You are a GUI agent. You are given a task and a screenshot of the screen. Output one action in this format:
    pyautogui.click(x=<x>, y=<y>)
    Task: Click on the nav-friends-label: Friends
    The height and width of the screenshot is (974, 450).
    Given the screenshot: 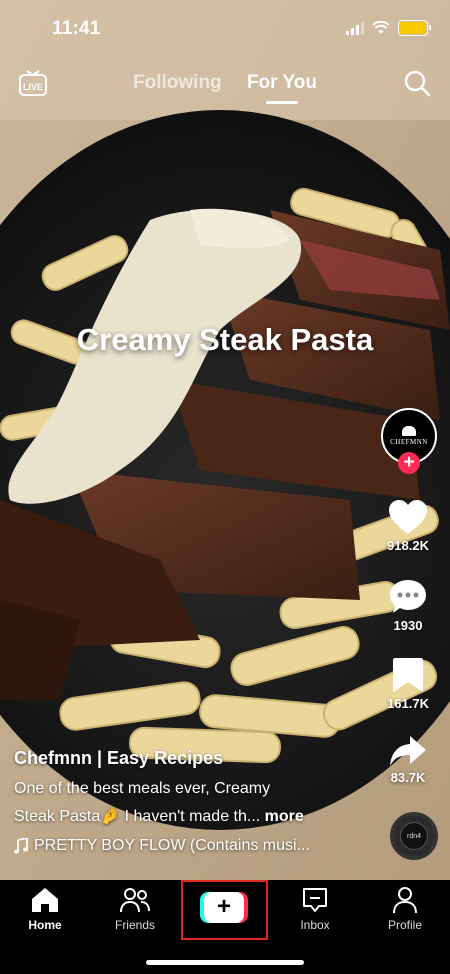 What is the action you would take?
    pyautogui.click(x=134, y=925)
    